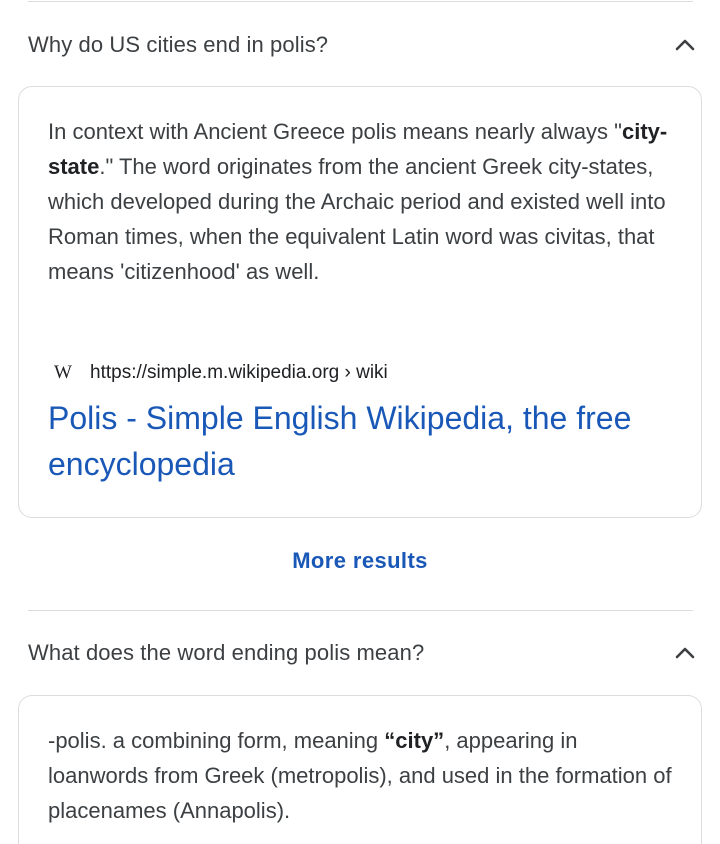 Image resolution: width=720 pixels, height=844 pixels. I want to click on faq-question-1: Why do US cities end in polis?, so click(361, 45).